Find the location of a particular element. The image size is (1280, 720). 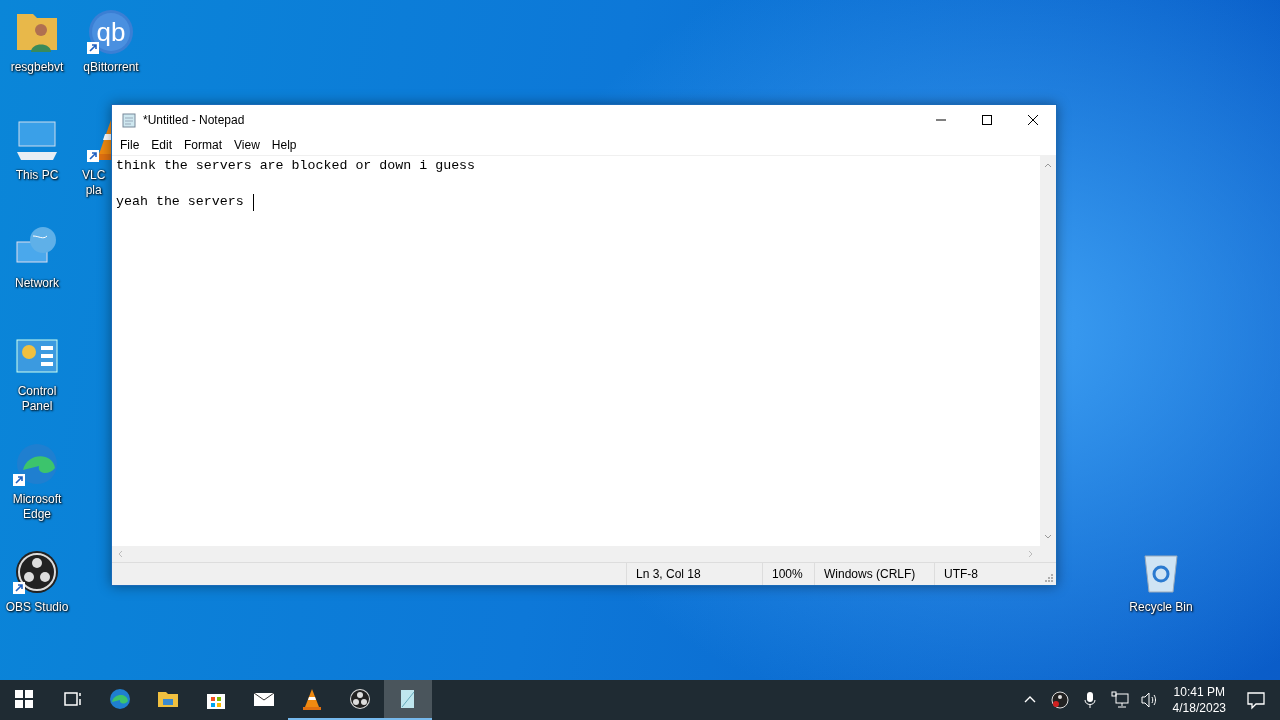

notepad-icon is located at coordinates (129, 120).